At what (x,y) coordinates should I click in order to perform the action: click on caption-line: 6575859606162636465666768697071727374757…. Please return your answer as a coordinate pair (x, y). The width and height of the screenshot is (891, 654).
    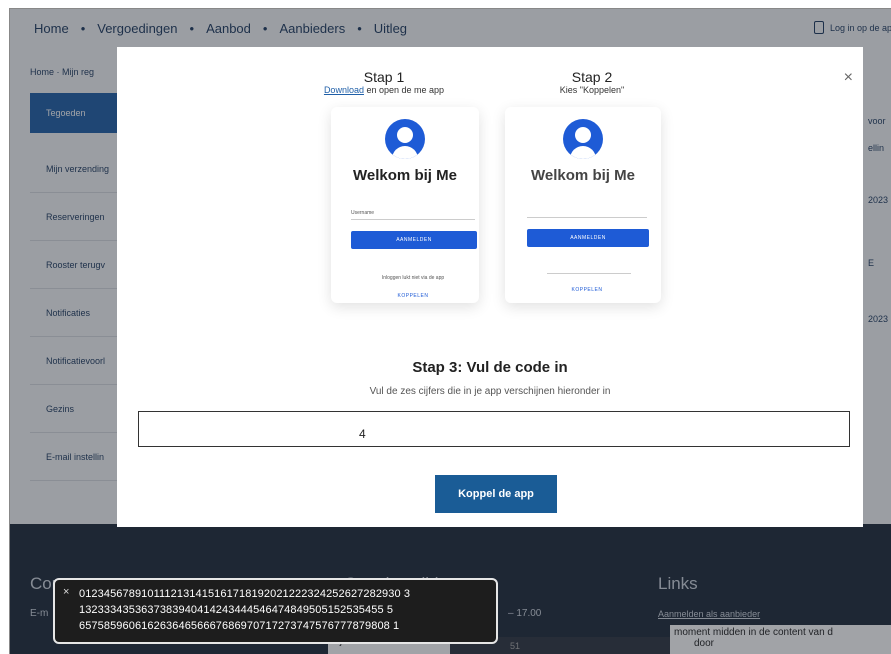
    Looking at the image, I should click on (239, 626).